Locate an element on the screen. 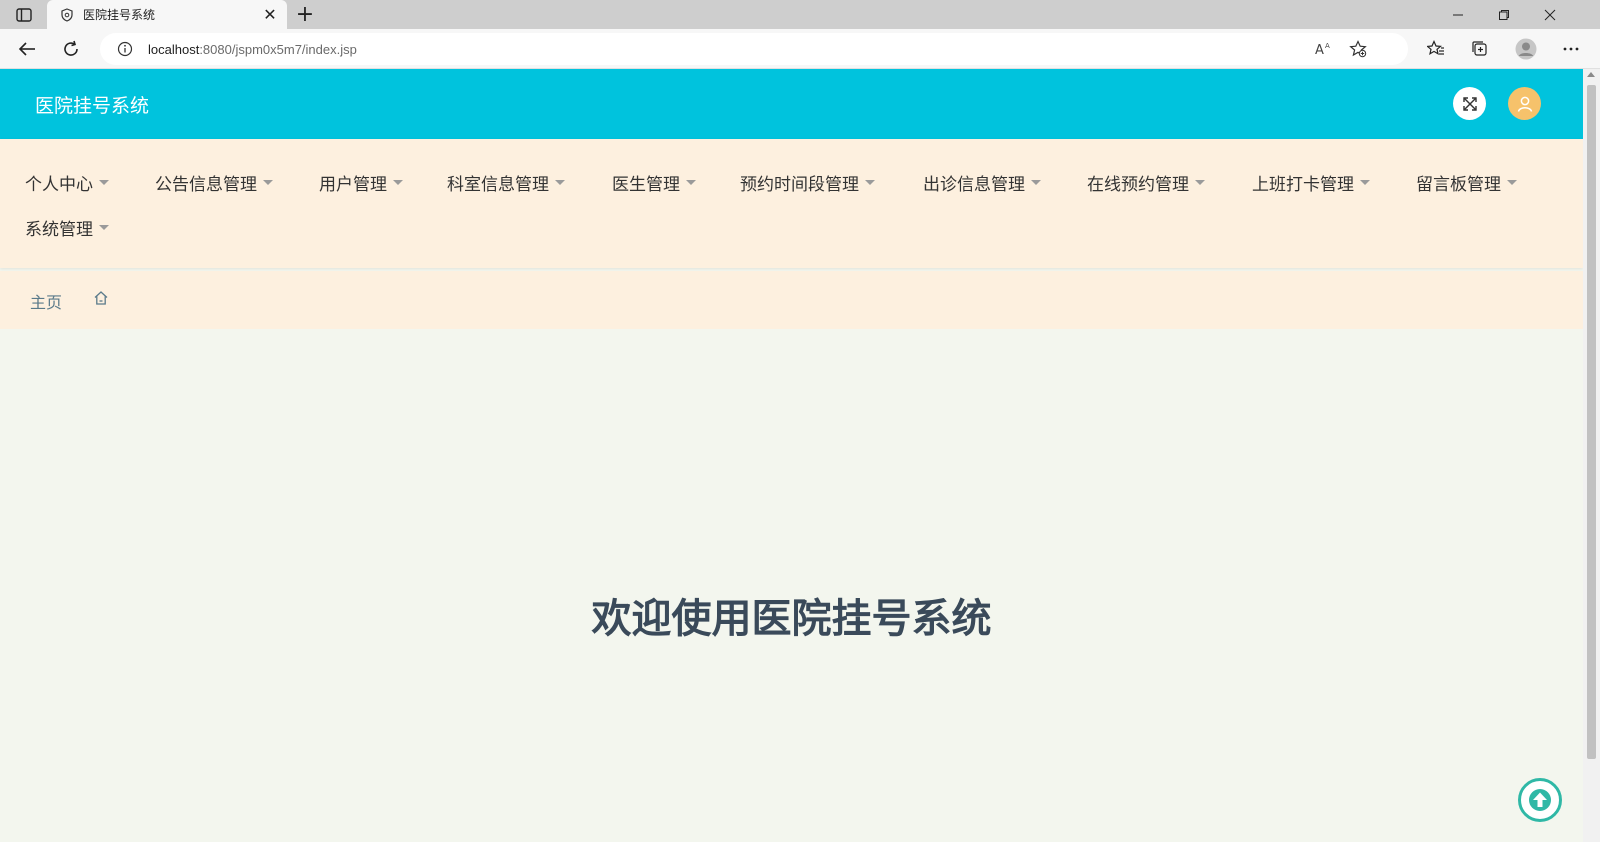 The image size is (1600, 842). nav-label: 上班打卡管理 is located at coordinates (1303, 185).